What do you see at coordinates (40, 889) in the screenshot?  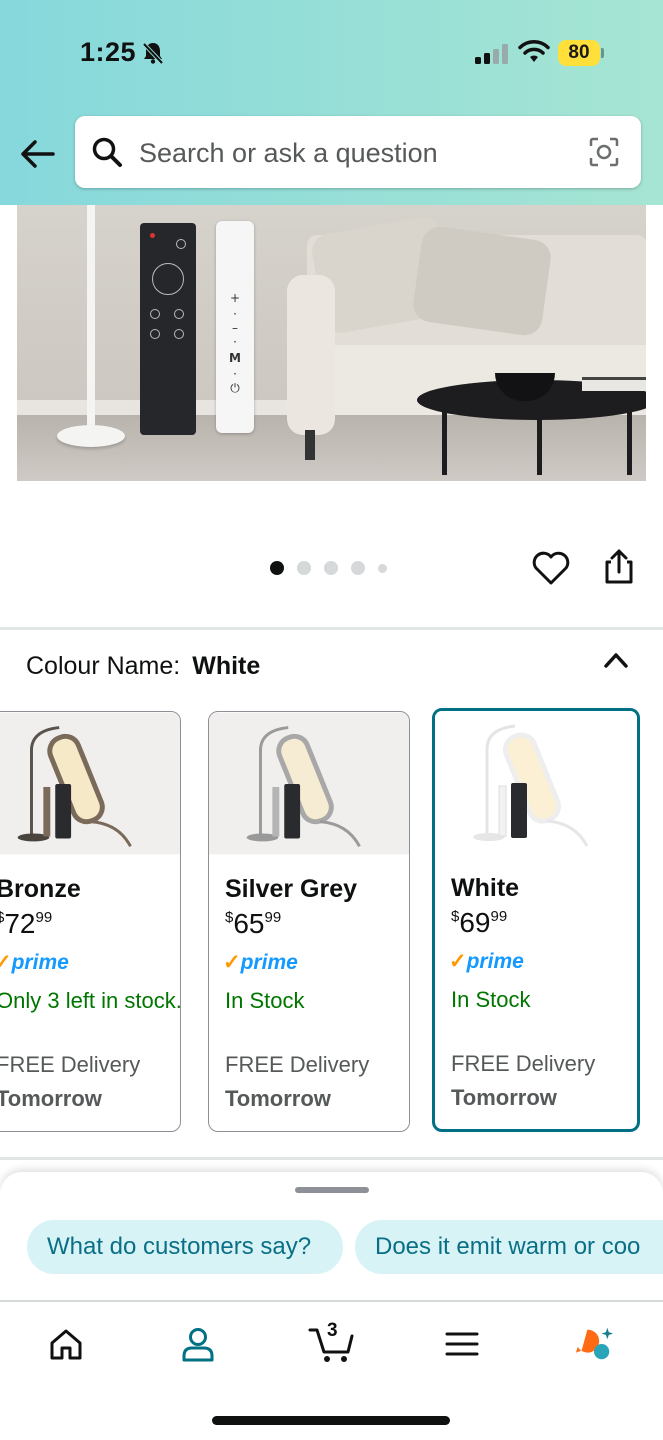 I see `variant-name: Bronze` at bounding box center [40, 889].